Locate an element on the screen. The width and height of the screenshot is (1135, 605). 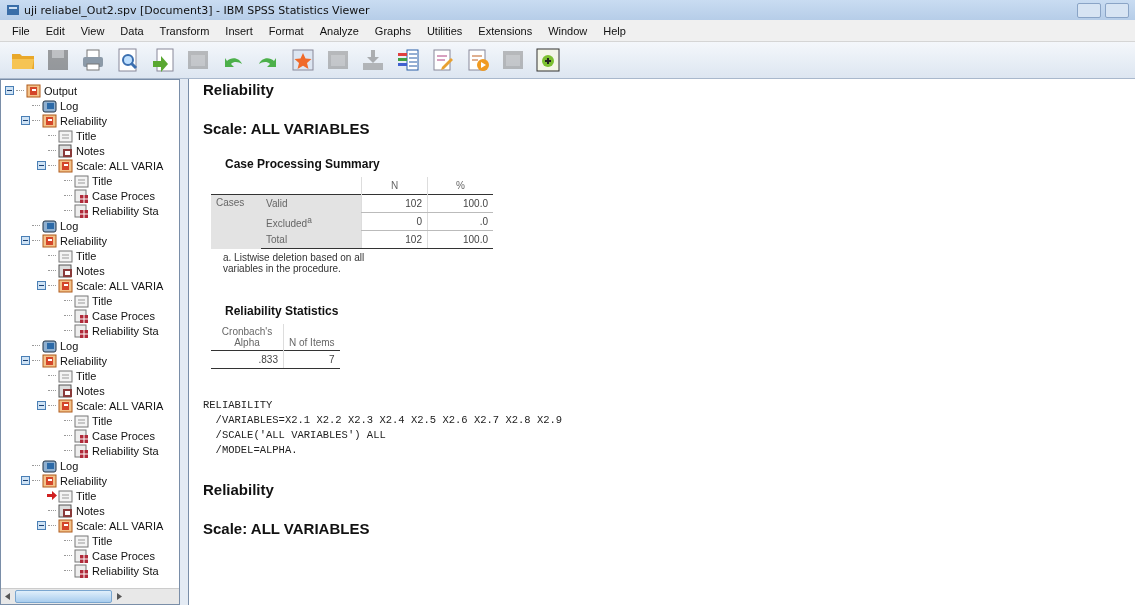
pane-splitter is located at coordinates (184, 342).